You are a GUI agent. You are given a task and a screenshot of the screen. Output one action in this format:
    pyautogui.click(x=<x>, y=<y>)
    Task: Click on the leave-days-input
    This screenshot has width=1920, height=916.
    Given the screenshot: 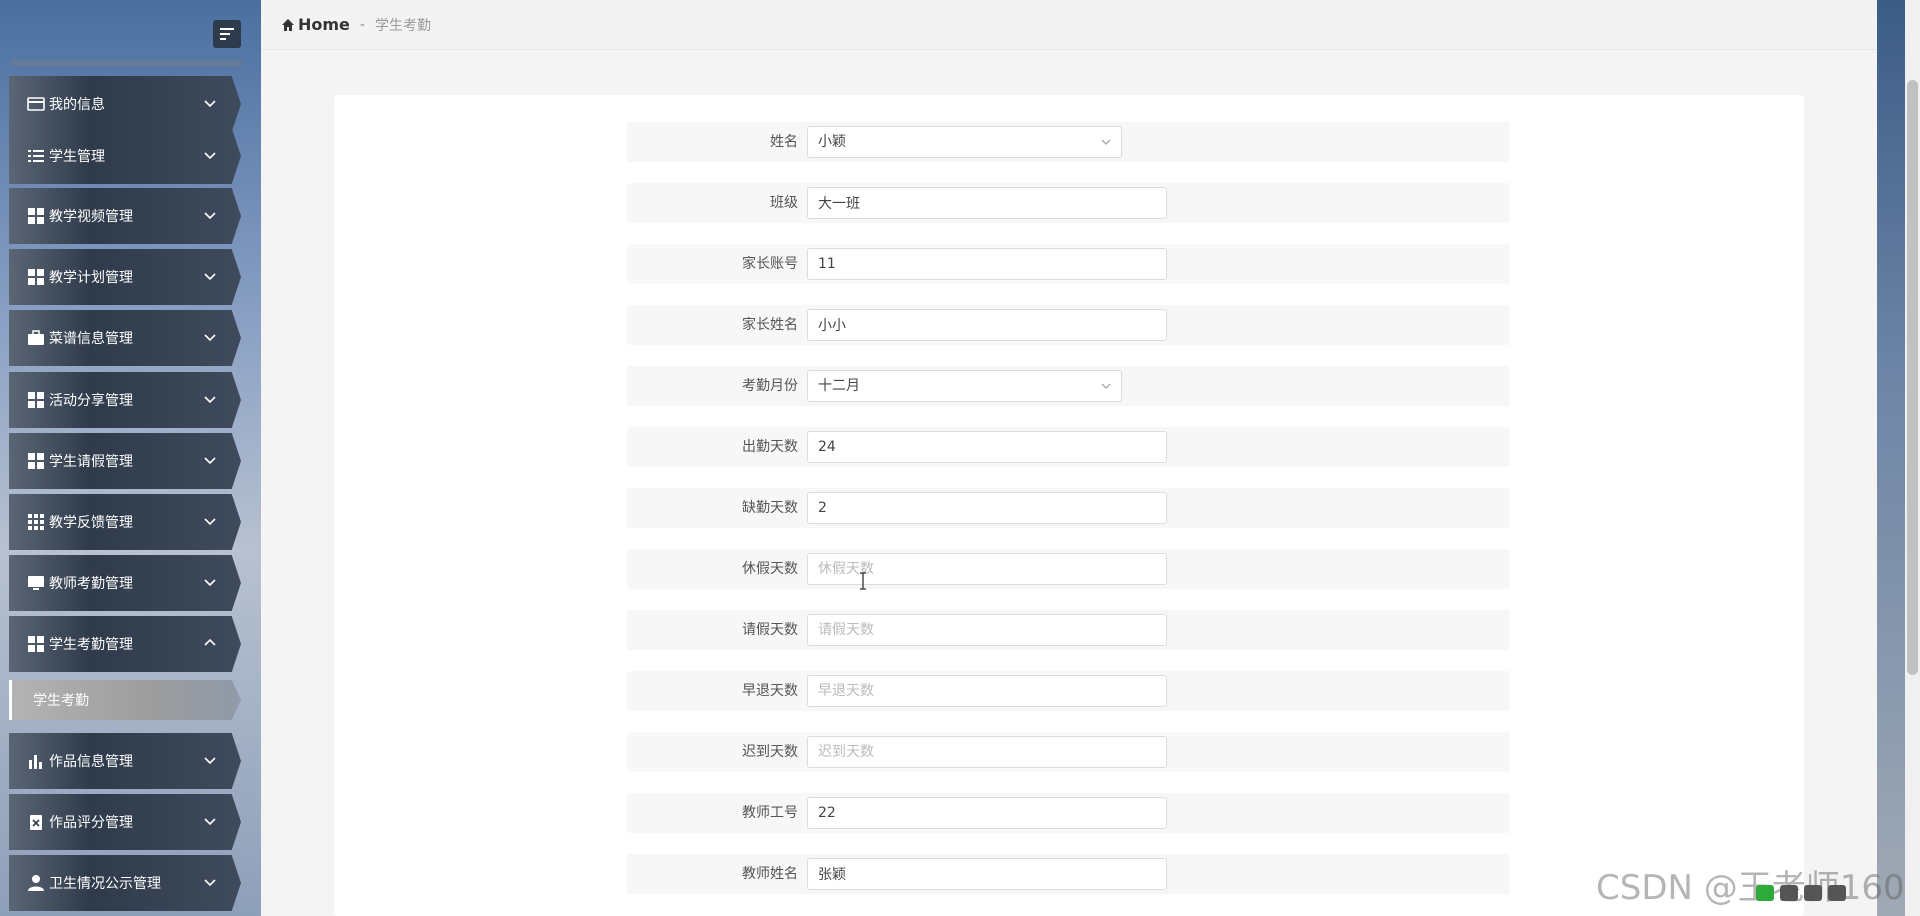 What is the action you would take?
    pyautogui.click(x=987, y=630)
    